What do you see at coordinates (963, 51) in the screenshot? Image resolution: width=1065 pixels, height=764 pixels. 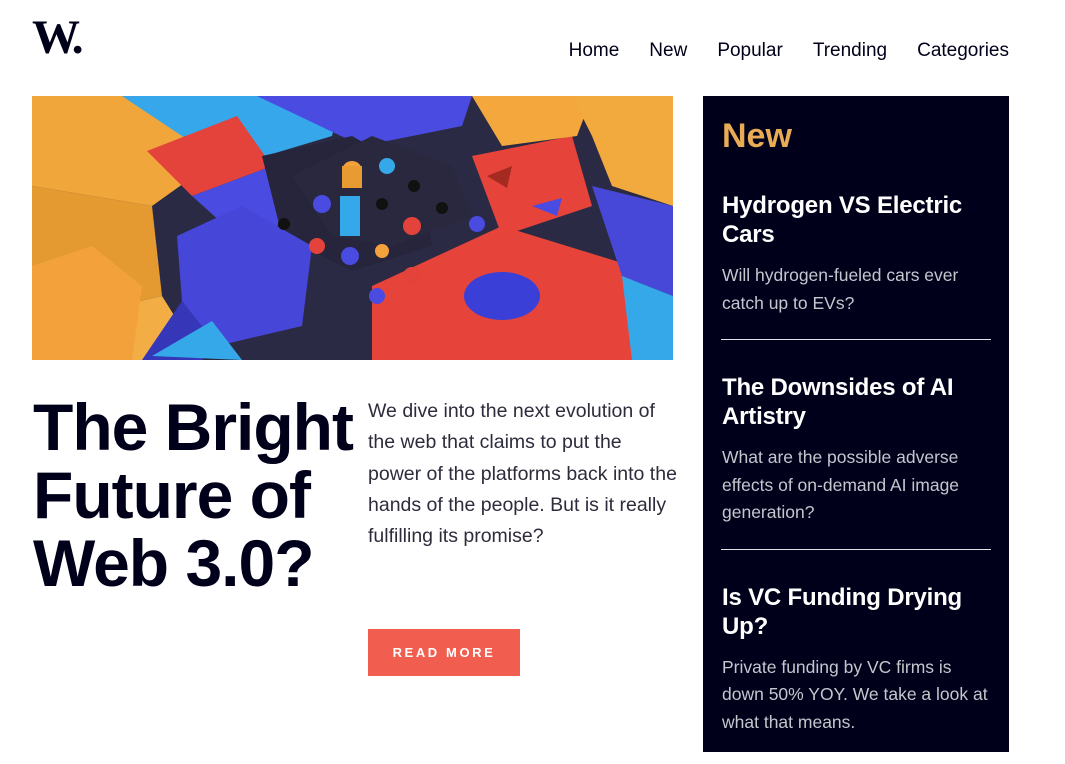 I see `nav-categories: Categories` at bounding box center [963, 51].